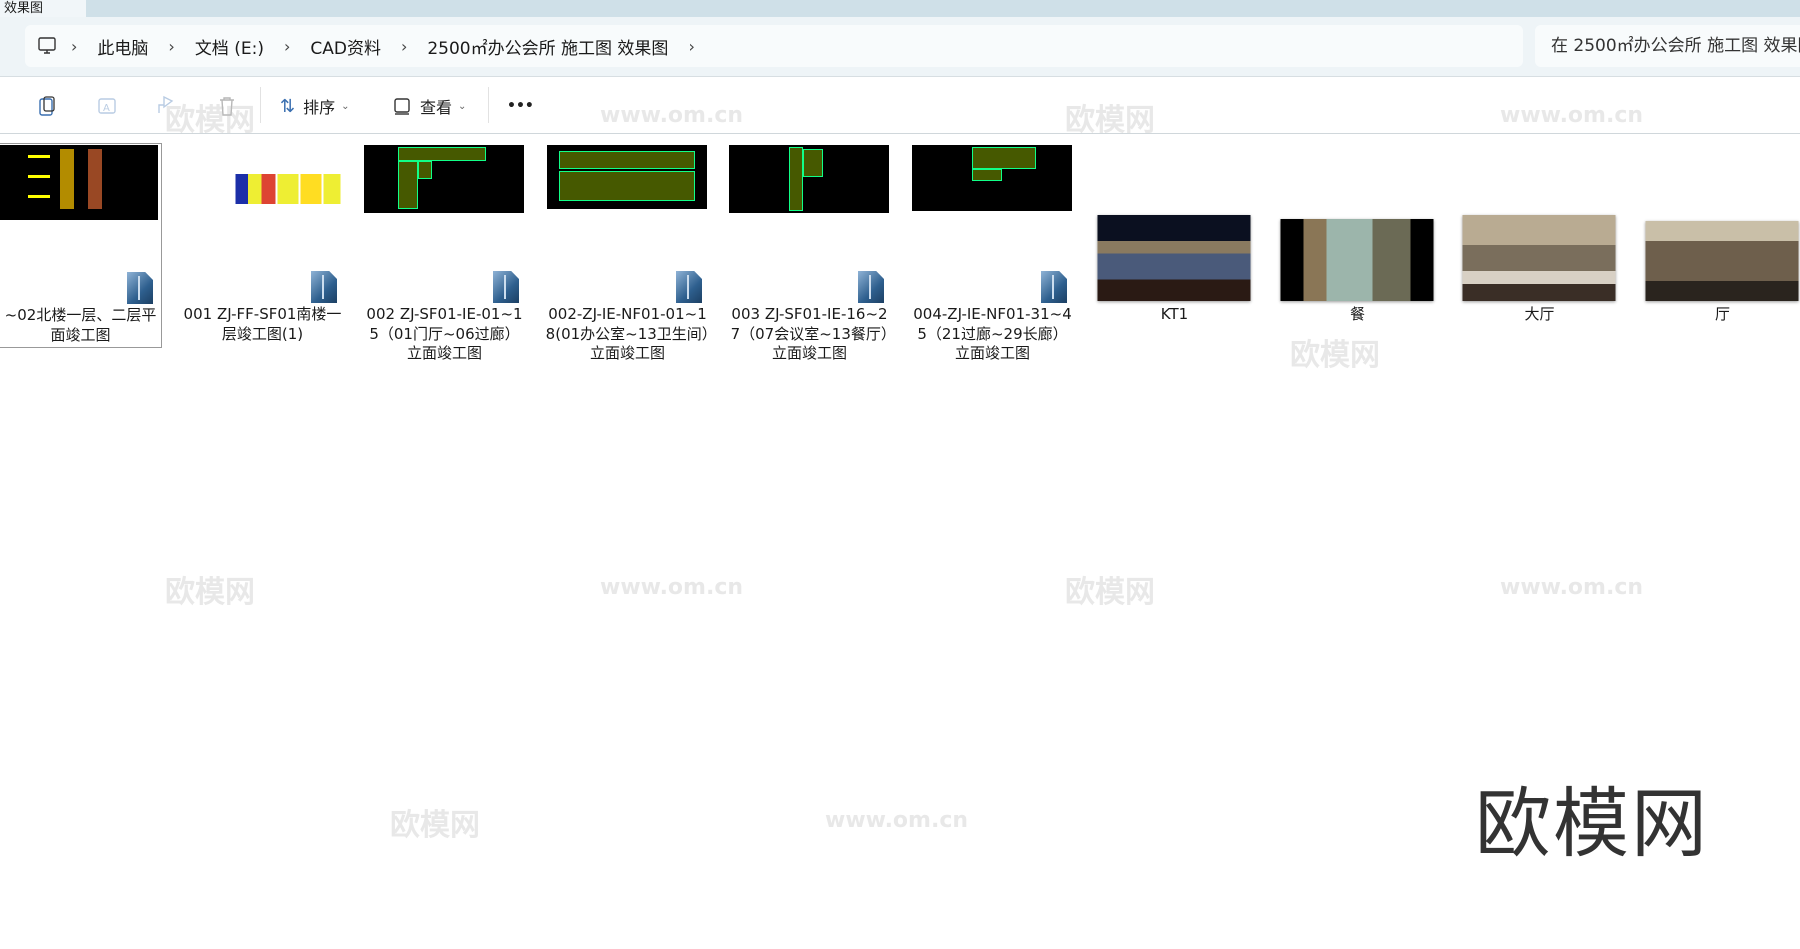 This screenshot has height=949, width=1800. Describe the element at coordinates (520, 106) in the screenshot. I see `more-options-button: •••` at that location.